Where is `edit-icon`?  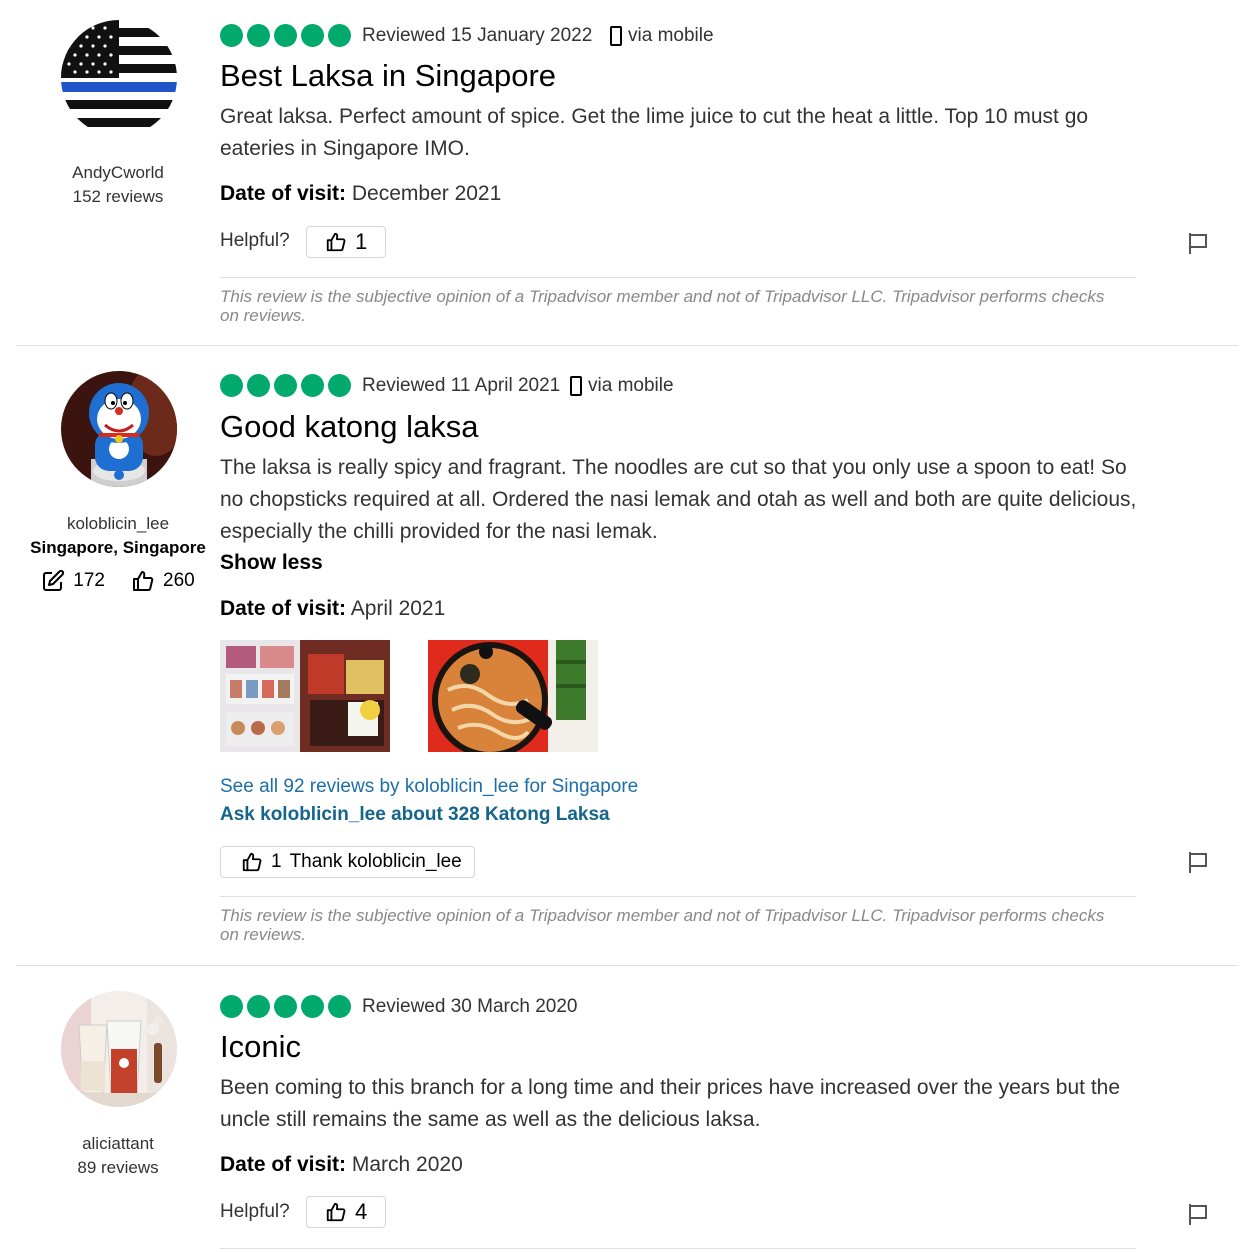
edit-icon is located at coordinates (54, 580).